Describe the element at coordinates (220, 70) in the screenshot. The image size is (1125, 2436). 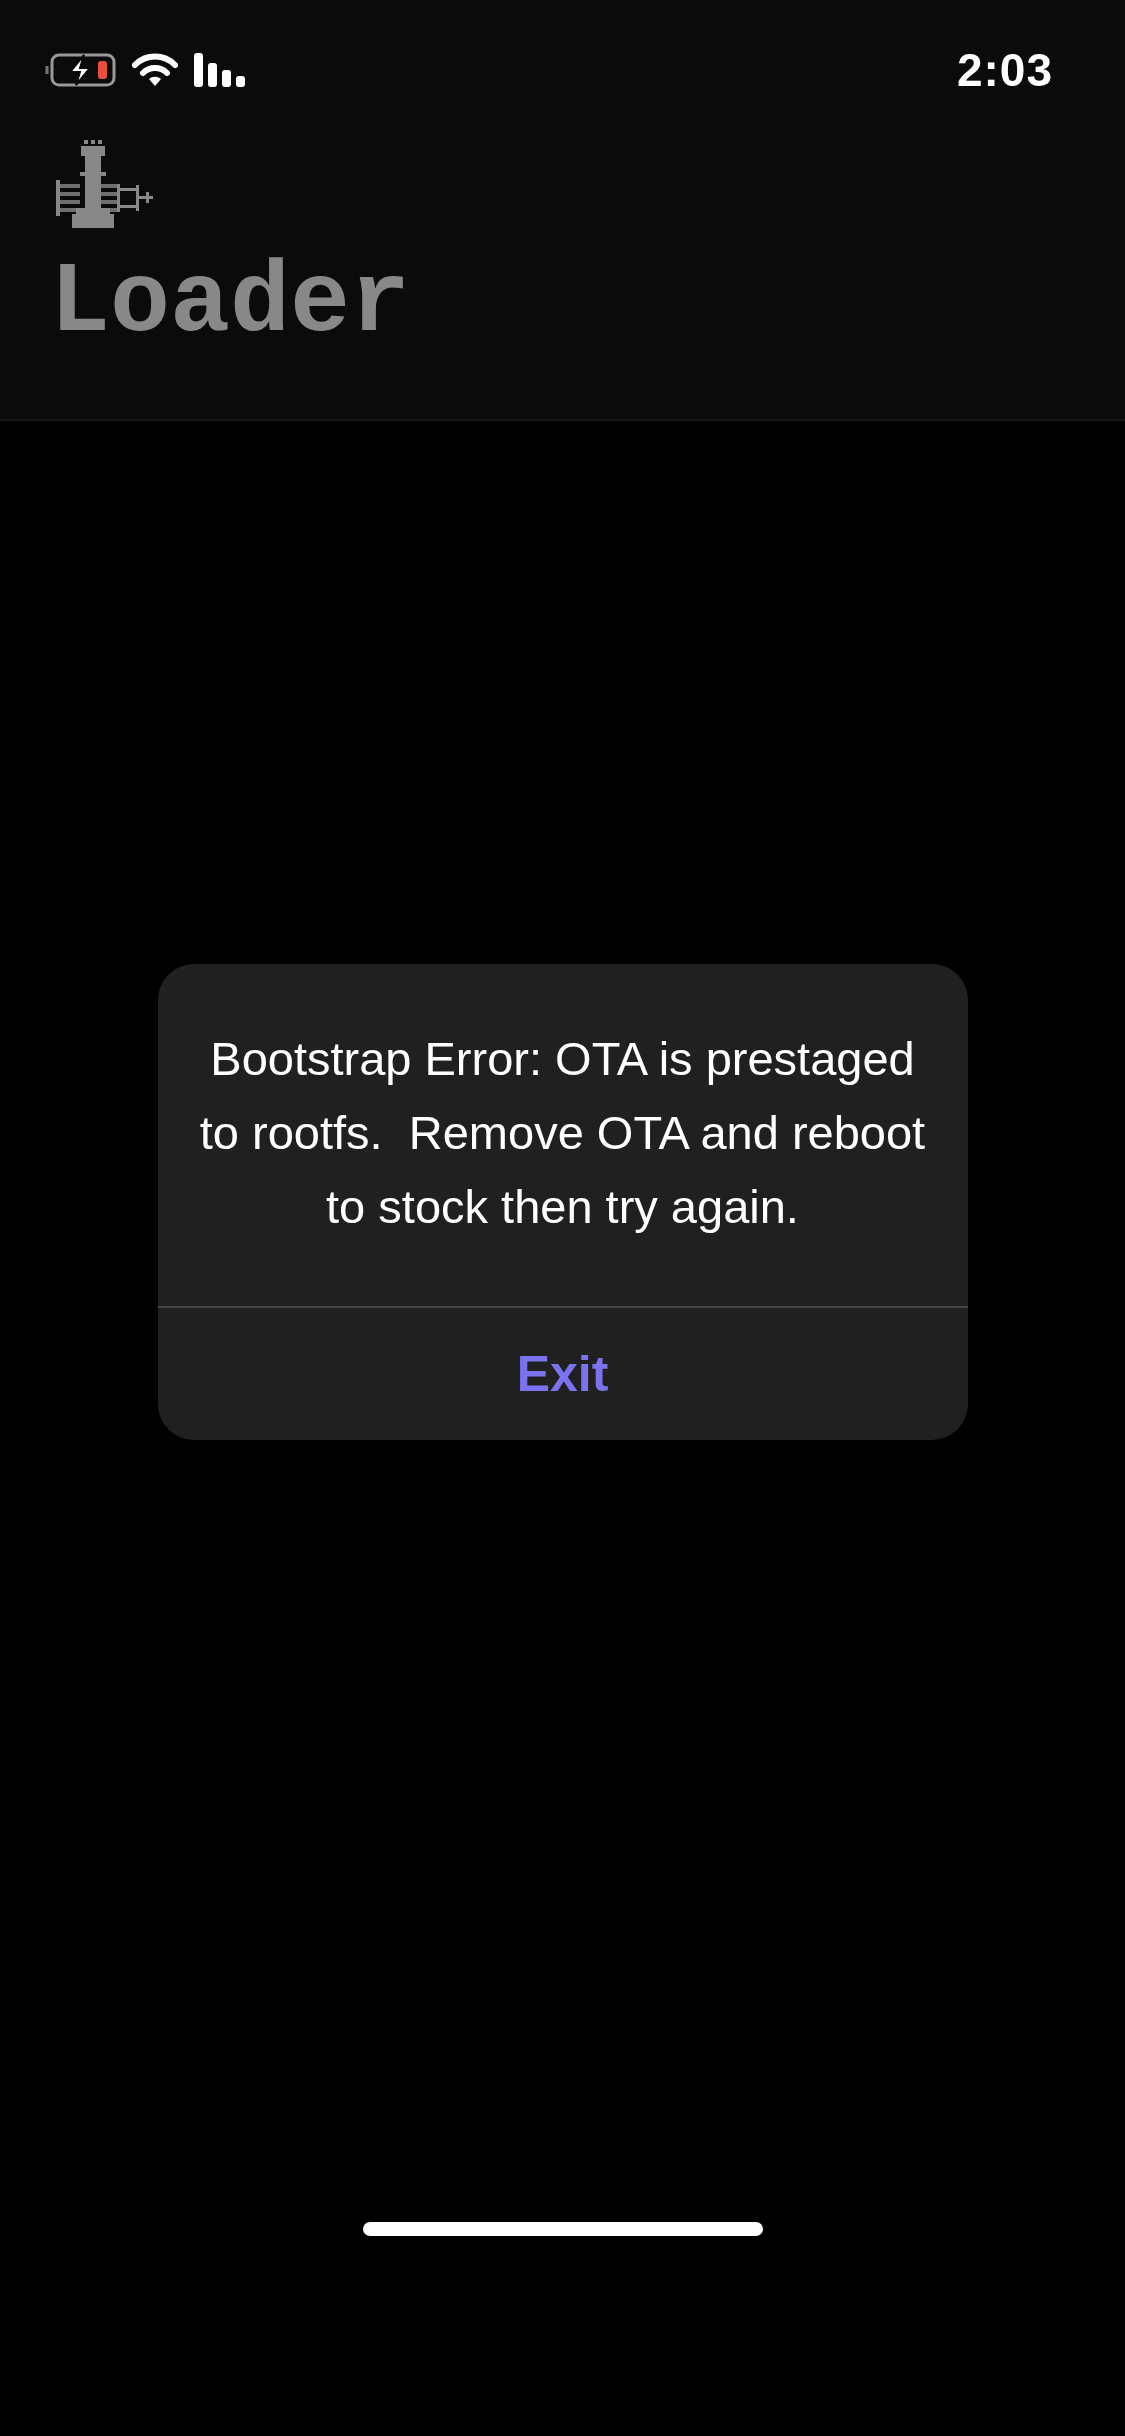
I see `signal-icon` at that location.